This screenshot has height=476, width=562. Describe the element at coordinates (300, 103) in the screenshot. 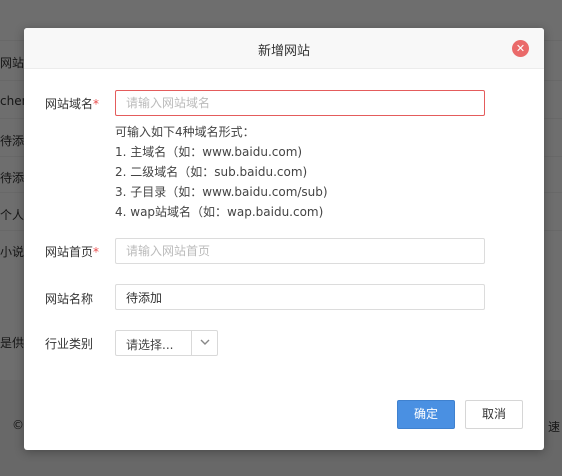

I see `domain-input` at that location.